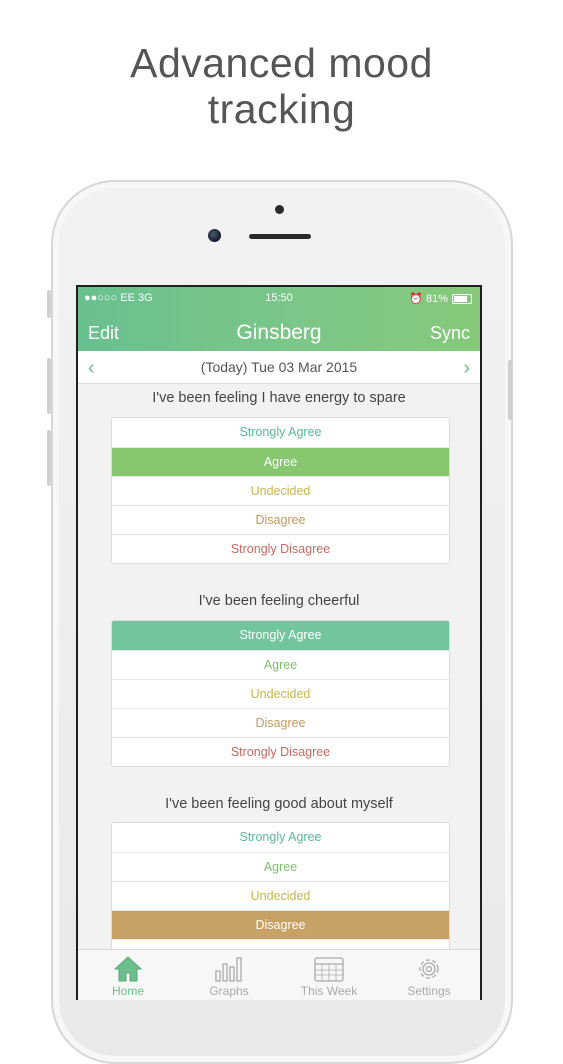 This screenshot has width=563, height=1064. What do you see at coordinates (279, 398) in the screenshot?
I see `question-title: I've been feeling I have energy to spare` at bounding box center [279, 398].